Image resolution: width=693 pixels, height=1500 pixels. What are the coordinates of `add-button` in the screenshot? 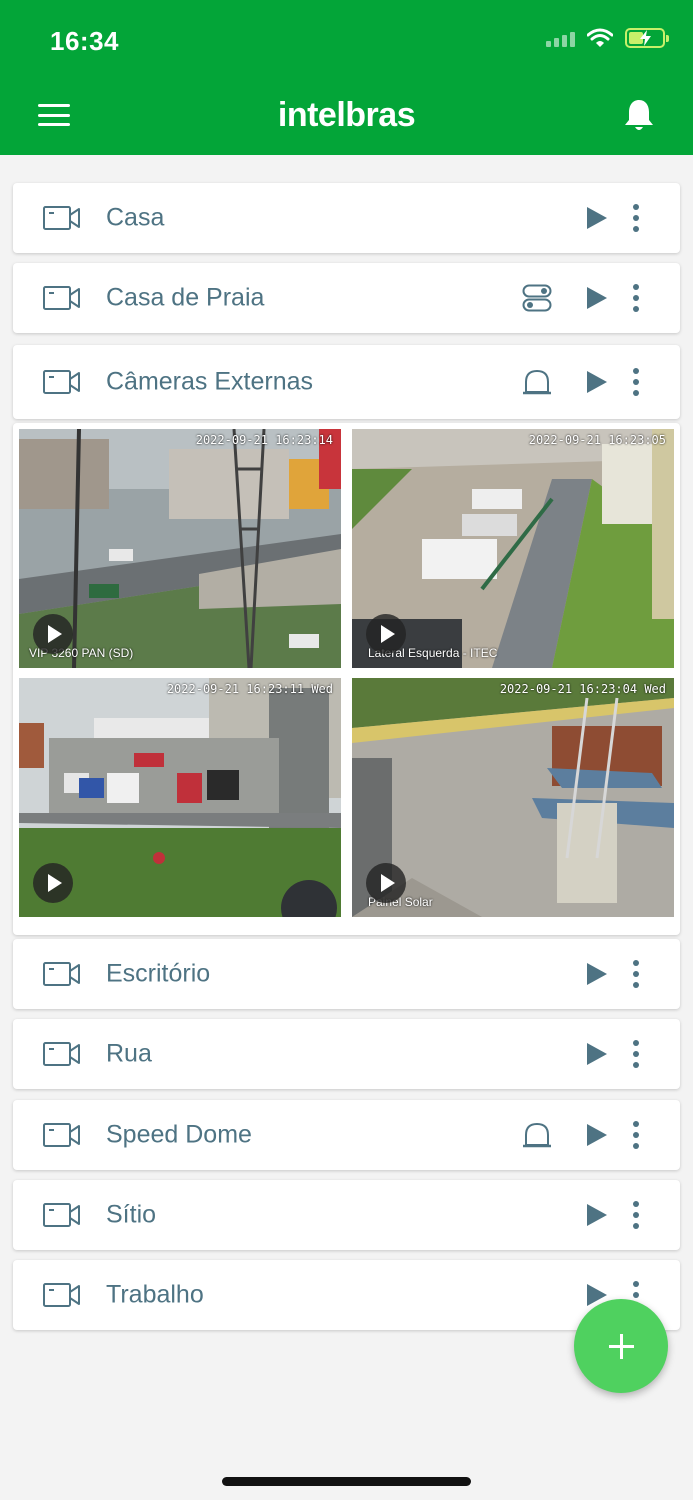 It's located at (621, 1346).